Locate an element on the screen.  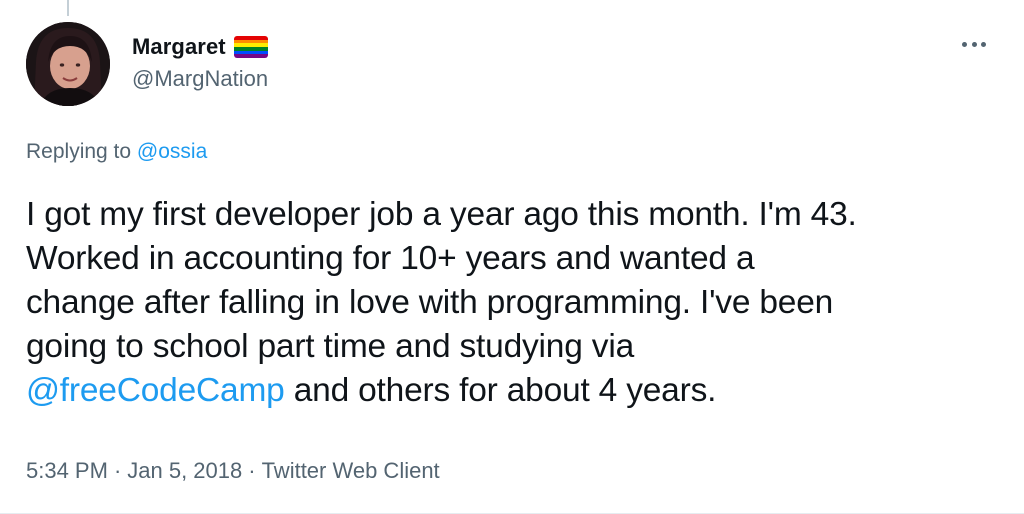
tweet-author: Margaret @MargNation is located at coordinates (200, 62).